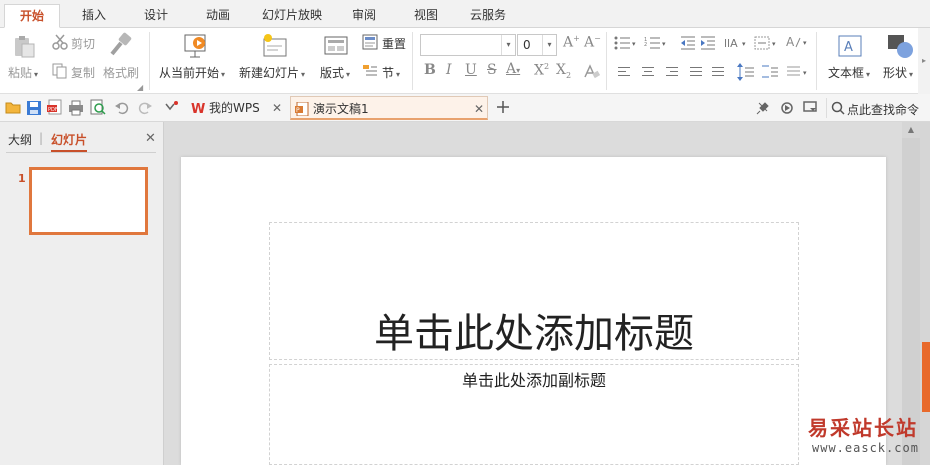  Describe the element at coordinates (370, 43) in the screenshot. I see `reset-icon` at that location.